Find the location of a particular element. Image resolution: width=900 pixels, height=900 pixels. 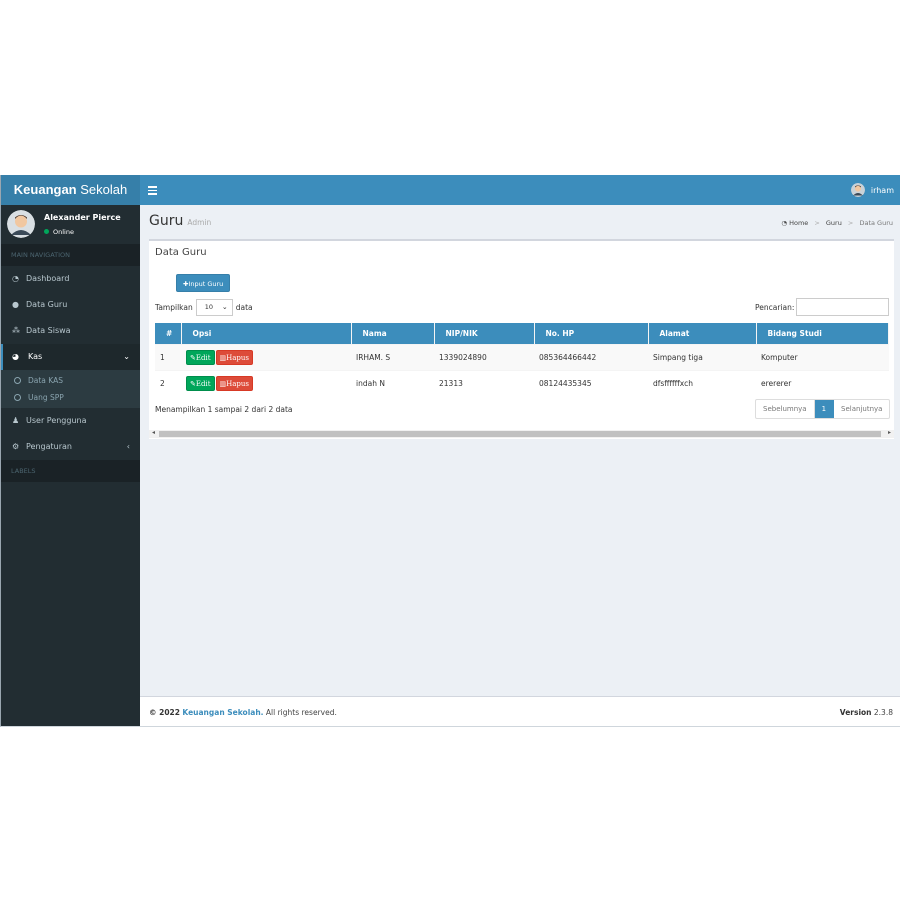

table-info: Menampilkan 1 sampai 2 dari 2 data is located at coordinates (224, 409).